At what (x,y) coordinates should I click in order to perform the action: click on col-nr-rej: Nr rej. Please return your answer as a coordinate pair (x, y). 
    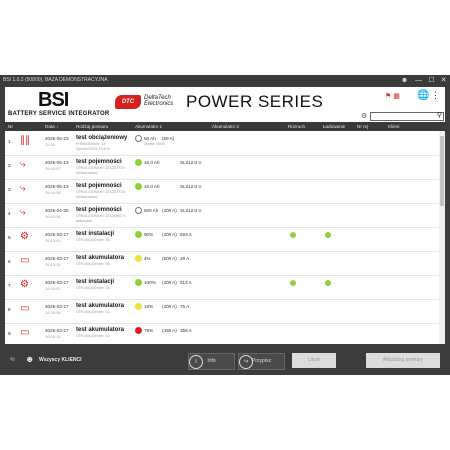
    Looking at the image, I should click on (362, 126).